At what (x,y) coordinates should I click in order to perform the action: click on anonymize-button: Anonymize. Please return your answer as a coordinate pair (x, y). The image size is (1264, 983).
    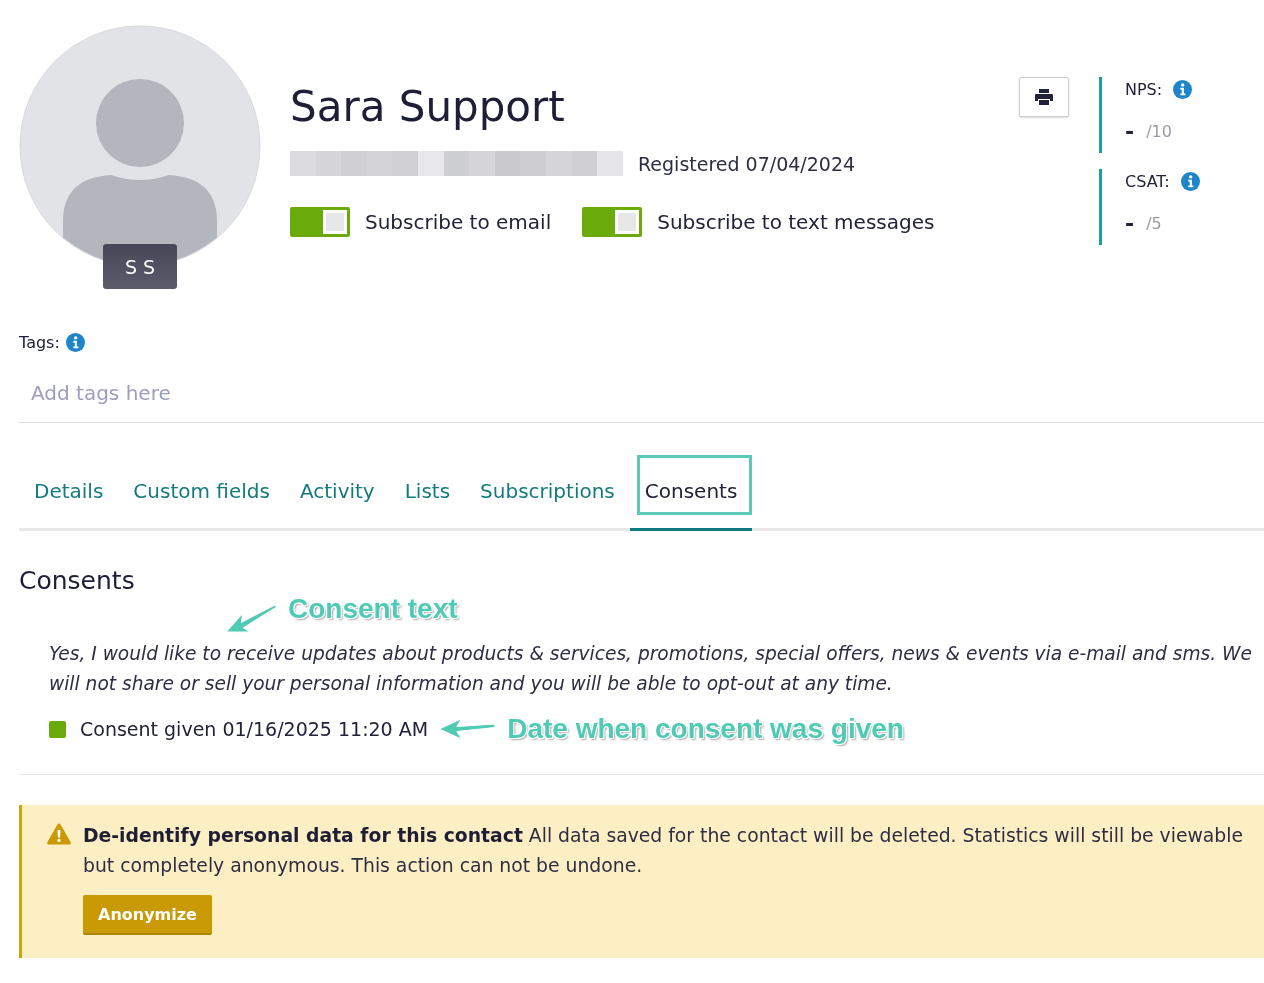
    Looking at the image, I should click on (147, 915).